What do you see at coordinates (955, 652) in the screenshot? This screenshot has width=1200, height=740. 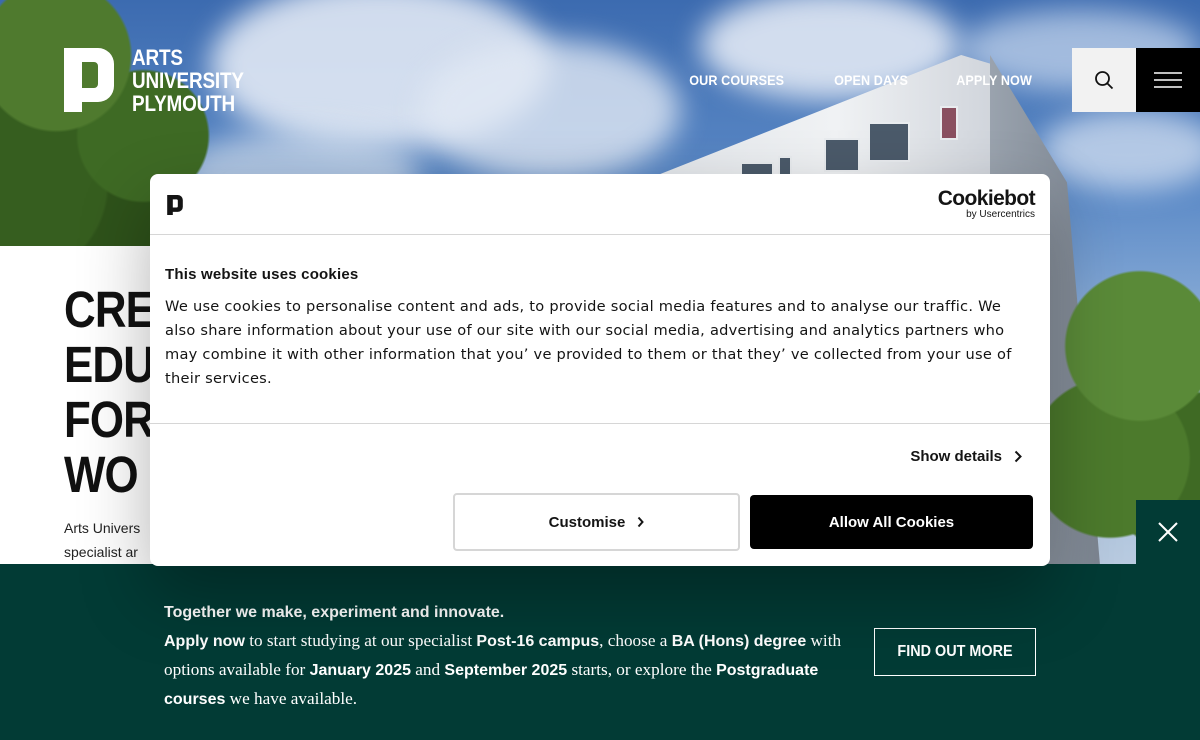 I see `find-out-more-button: FIND OUT MORE` at bounding box center [955, 652].